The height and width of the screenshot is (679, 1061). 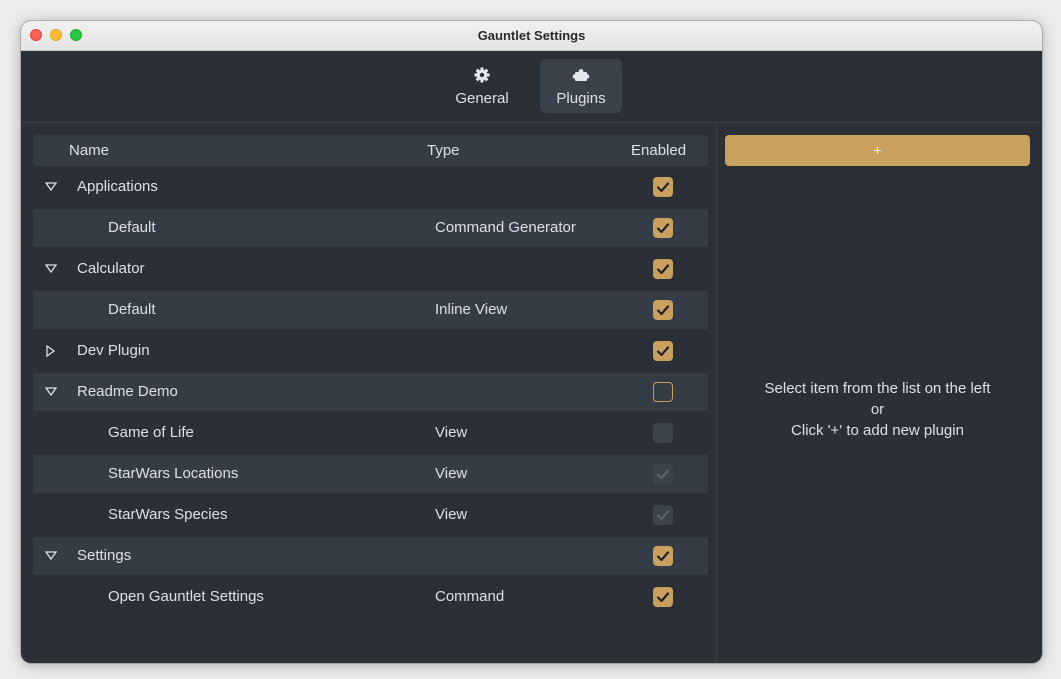 I want to click on tab-plugins-label: Plugins, so click(x=581, y=98).